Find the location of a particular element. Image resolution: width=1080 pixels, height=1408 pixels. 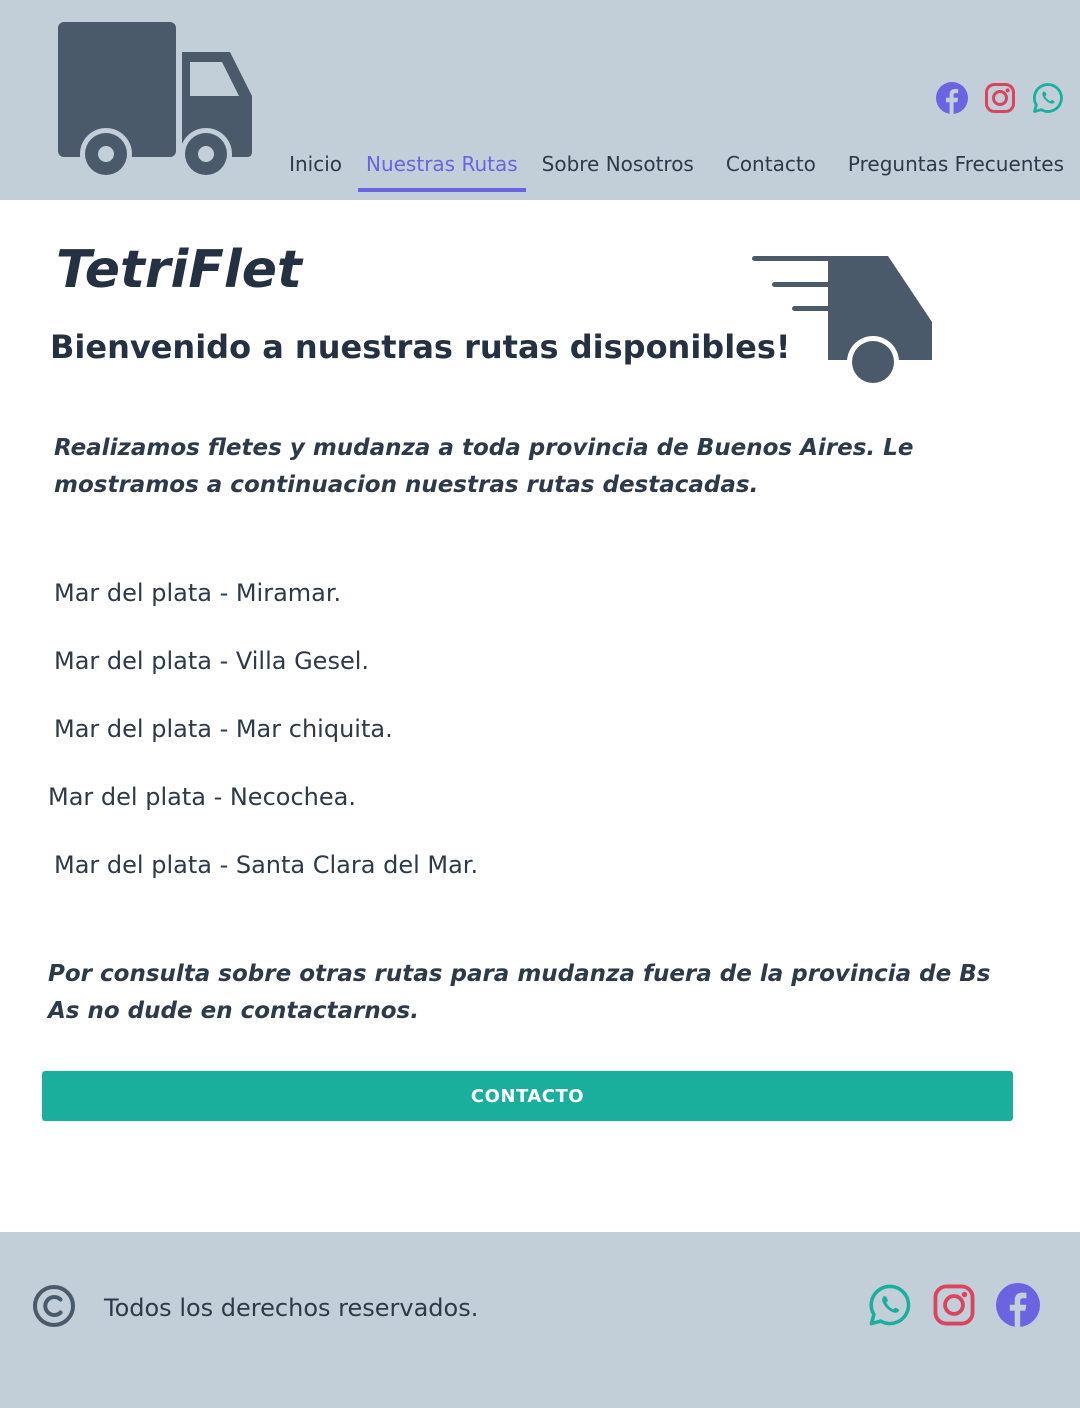

nav-contacto: Contacto is located at coordinates (771, 166).